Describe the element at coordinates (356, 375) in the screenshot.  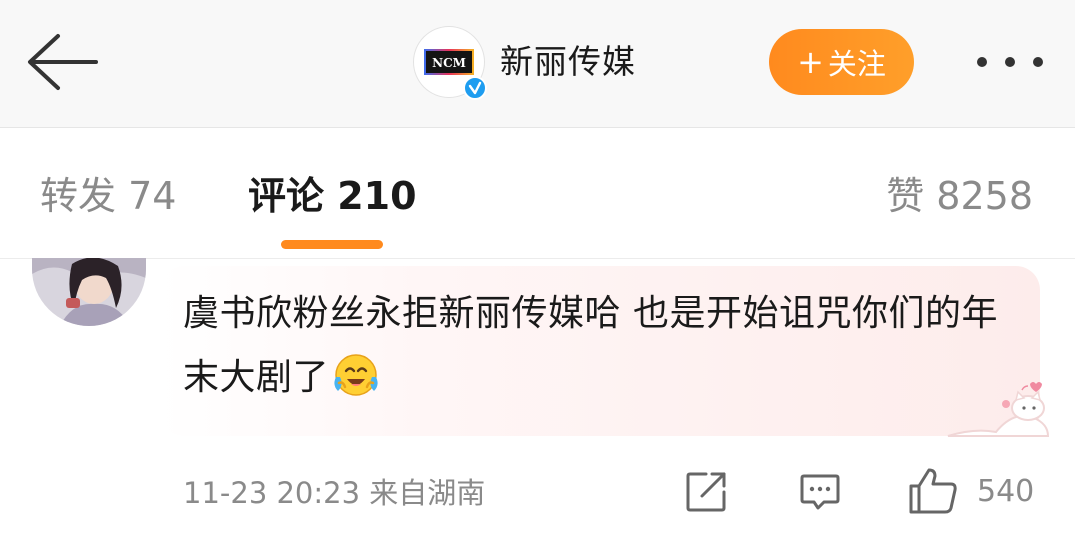
I see `crying-laughing-emoji-icon` at that location.